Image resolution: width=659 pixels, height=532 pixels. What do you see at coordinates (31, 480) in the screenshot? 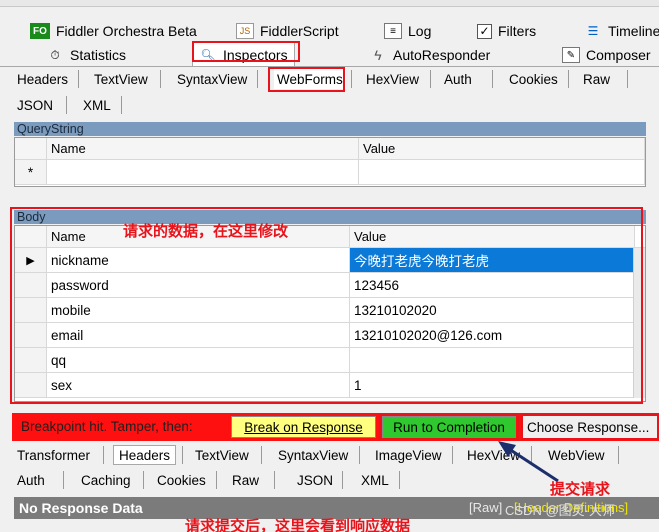
I see `resp-tab-auth: Auth` at bounding box center [31, 480].